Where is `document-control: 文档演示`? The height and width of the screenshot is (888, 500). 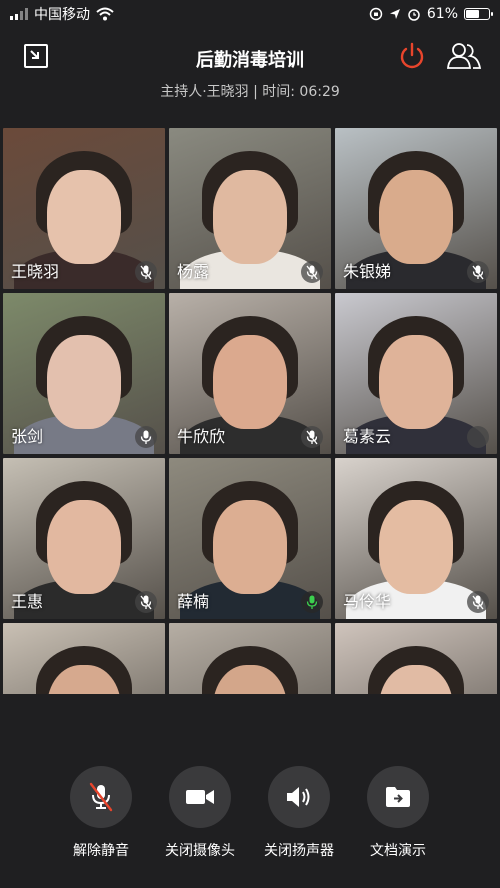
document-control: 文档演示 is located at coordinates (398, 813).